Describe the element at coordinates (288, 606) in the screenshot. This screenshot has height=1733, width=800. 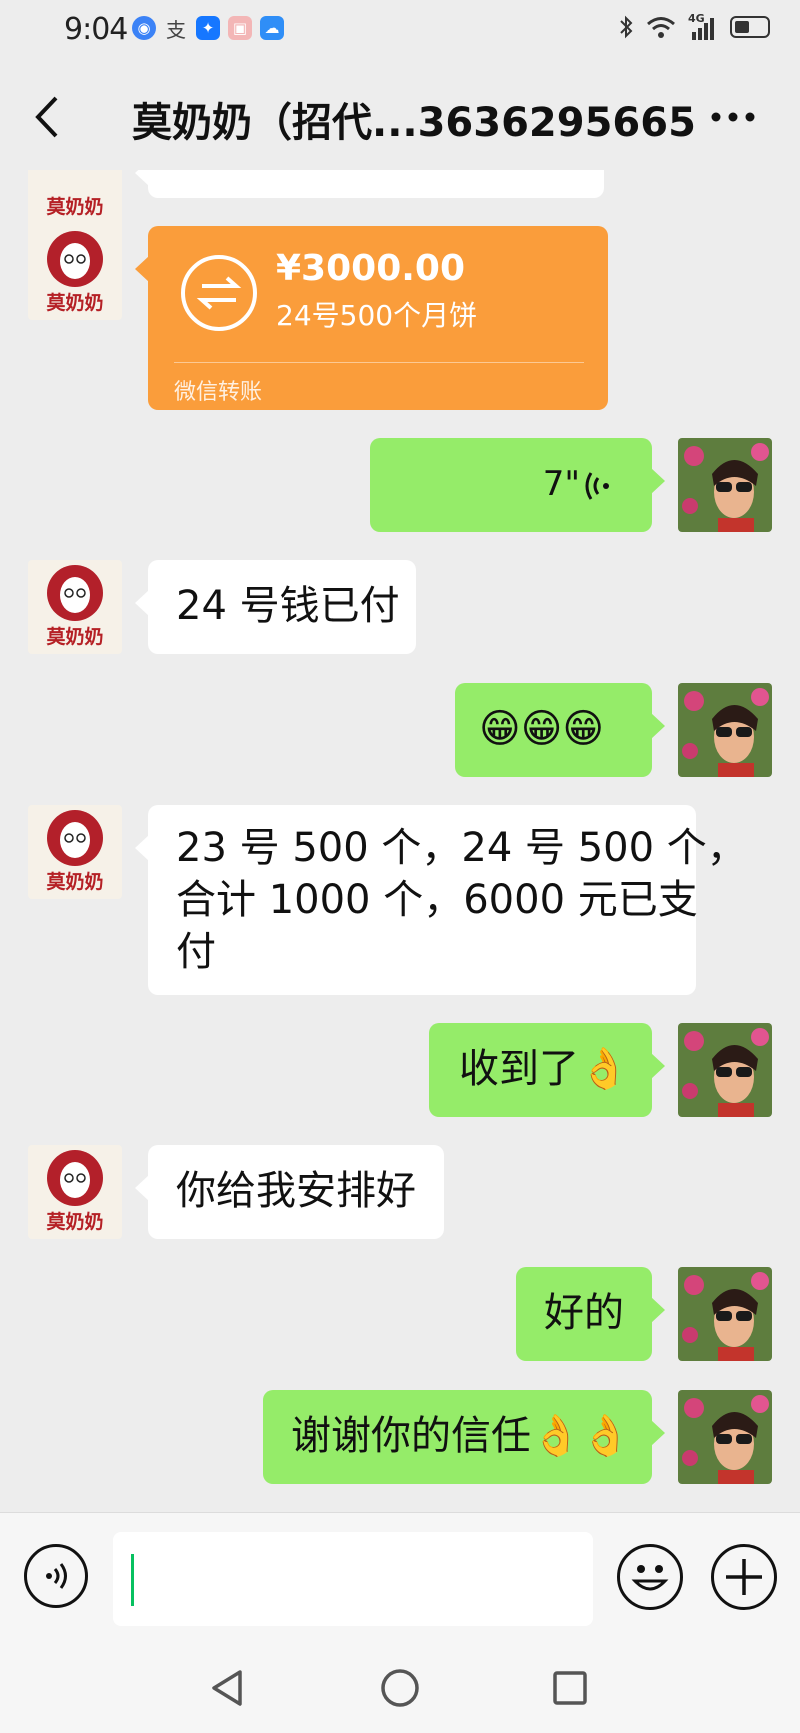
I see `message-text: 24 号钱已付` at that location.